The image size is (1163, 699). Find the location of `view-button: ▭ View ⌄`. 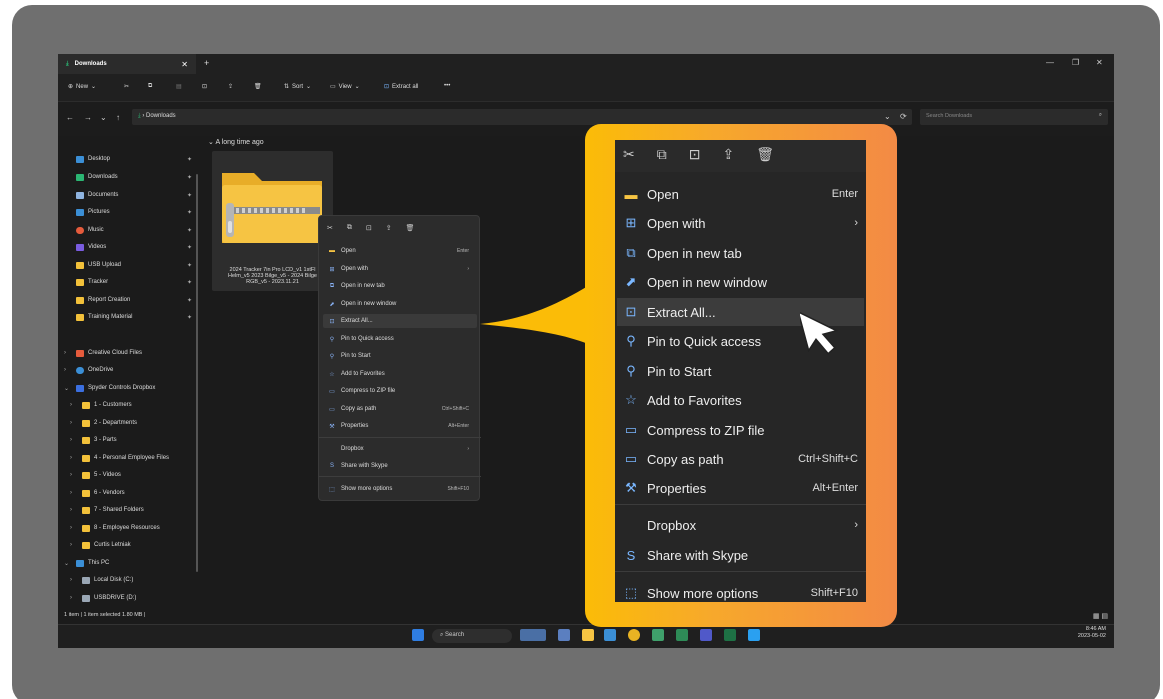

view-button: ▭ View ⌄ is located at coordinates (345, 87).